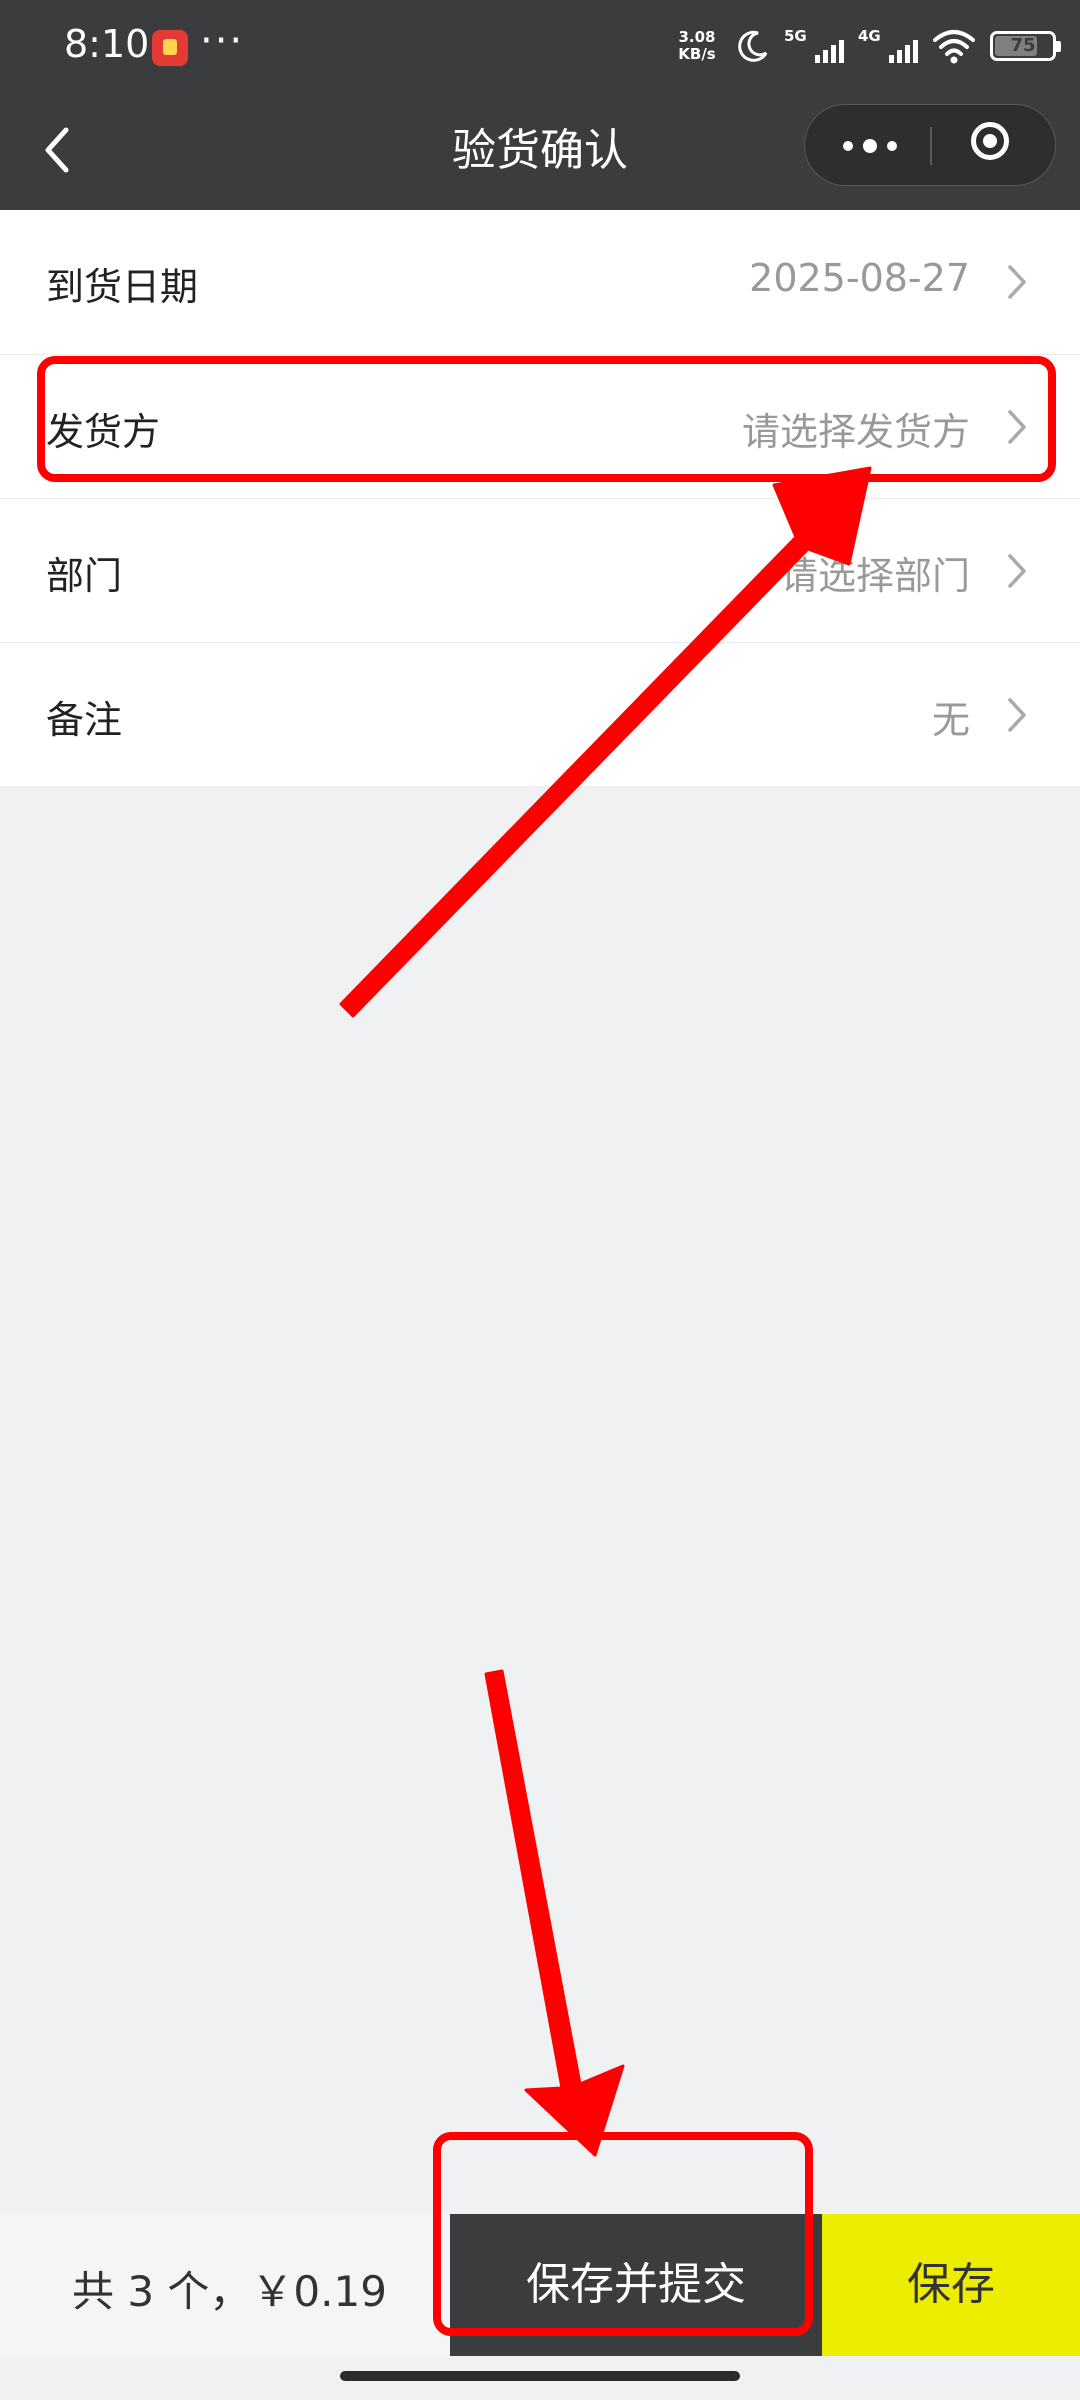  Describe the element at coordinates (950, 720) in the screenshot. I see `remark-value: 无` at that location.